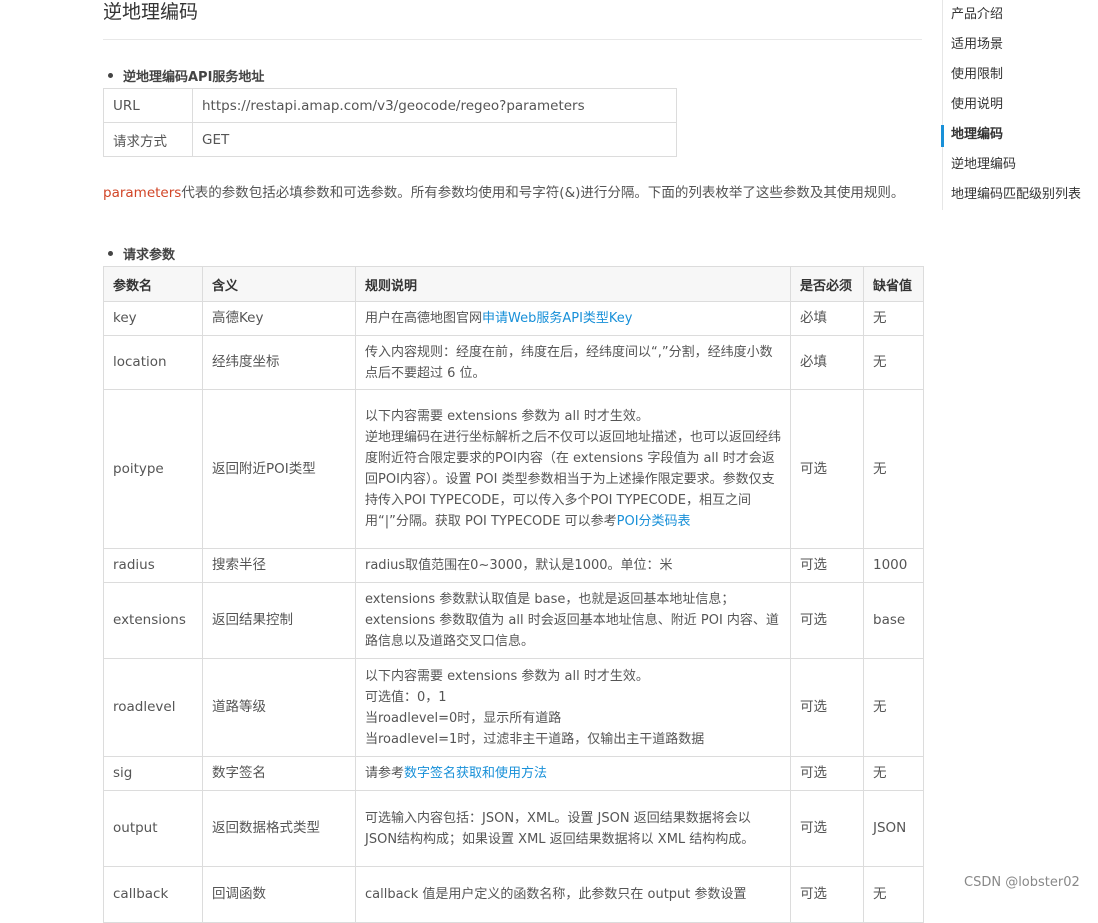  Describe the element at coordinates (573, 284) in the screenshot. I see `column-header: 规则说明` at that location.